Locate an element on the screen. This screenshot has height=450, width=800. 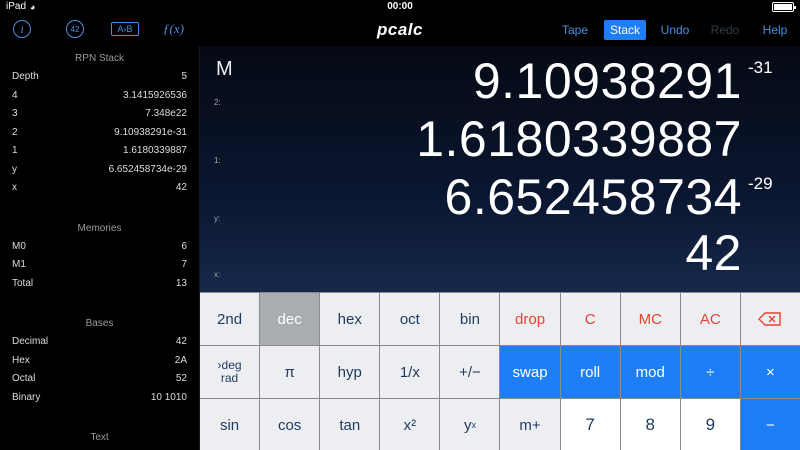
key-divide: ÷ is located at coordinates (710, 372).